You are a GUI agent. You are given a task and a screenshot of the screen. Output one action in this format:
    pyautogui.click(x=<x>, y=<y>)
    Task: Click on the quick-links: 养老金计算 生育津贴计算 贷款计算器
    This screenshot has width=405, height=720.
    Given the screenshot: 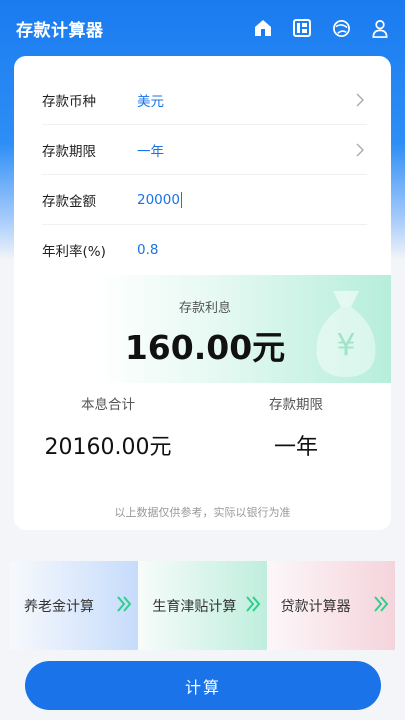 What is the action you would take?
    pyautogui.click(x=202, y=605)
    